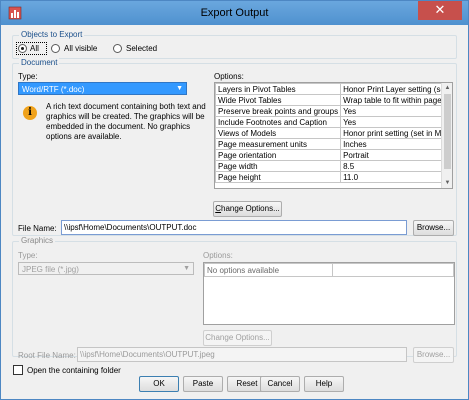  I want to click on option-name-cell: Page height, so click(278, 177).